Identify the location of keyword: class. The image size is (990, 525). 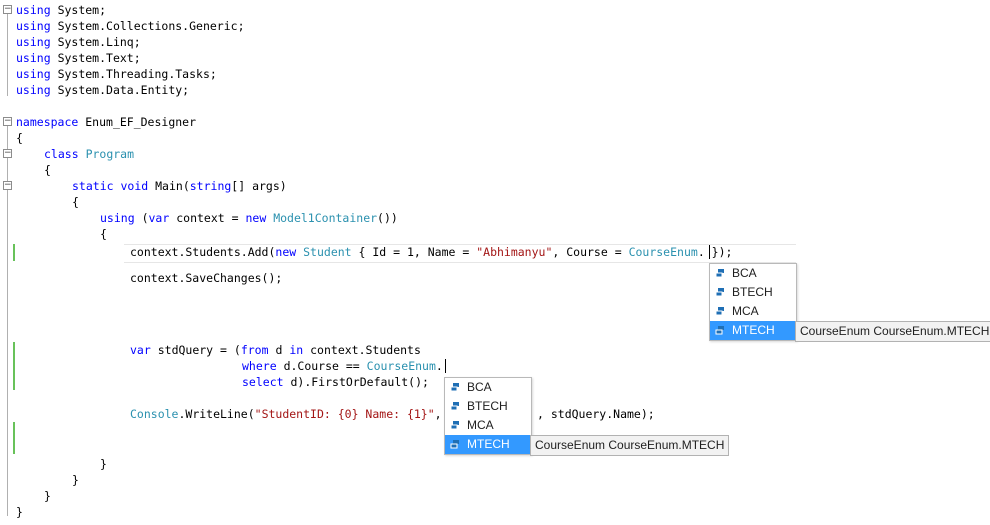
(61, 154).